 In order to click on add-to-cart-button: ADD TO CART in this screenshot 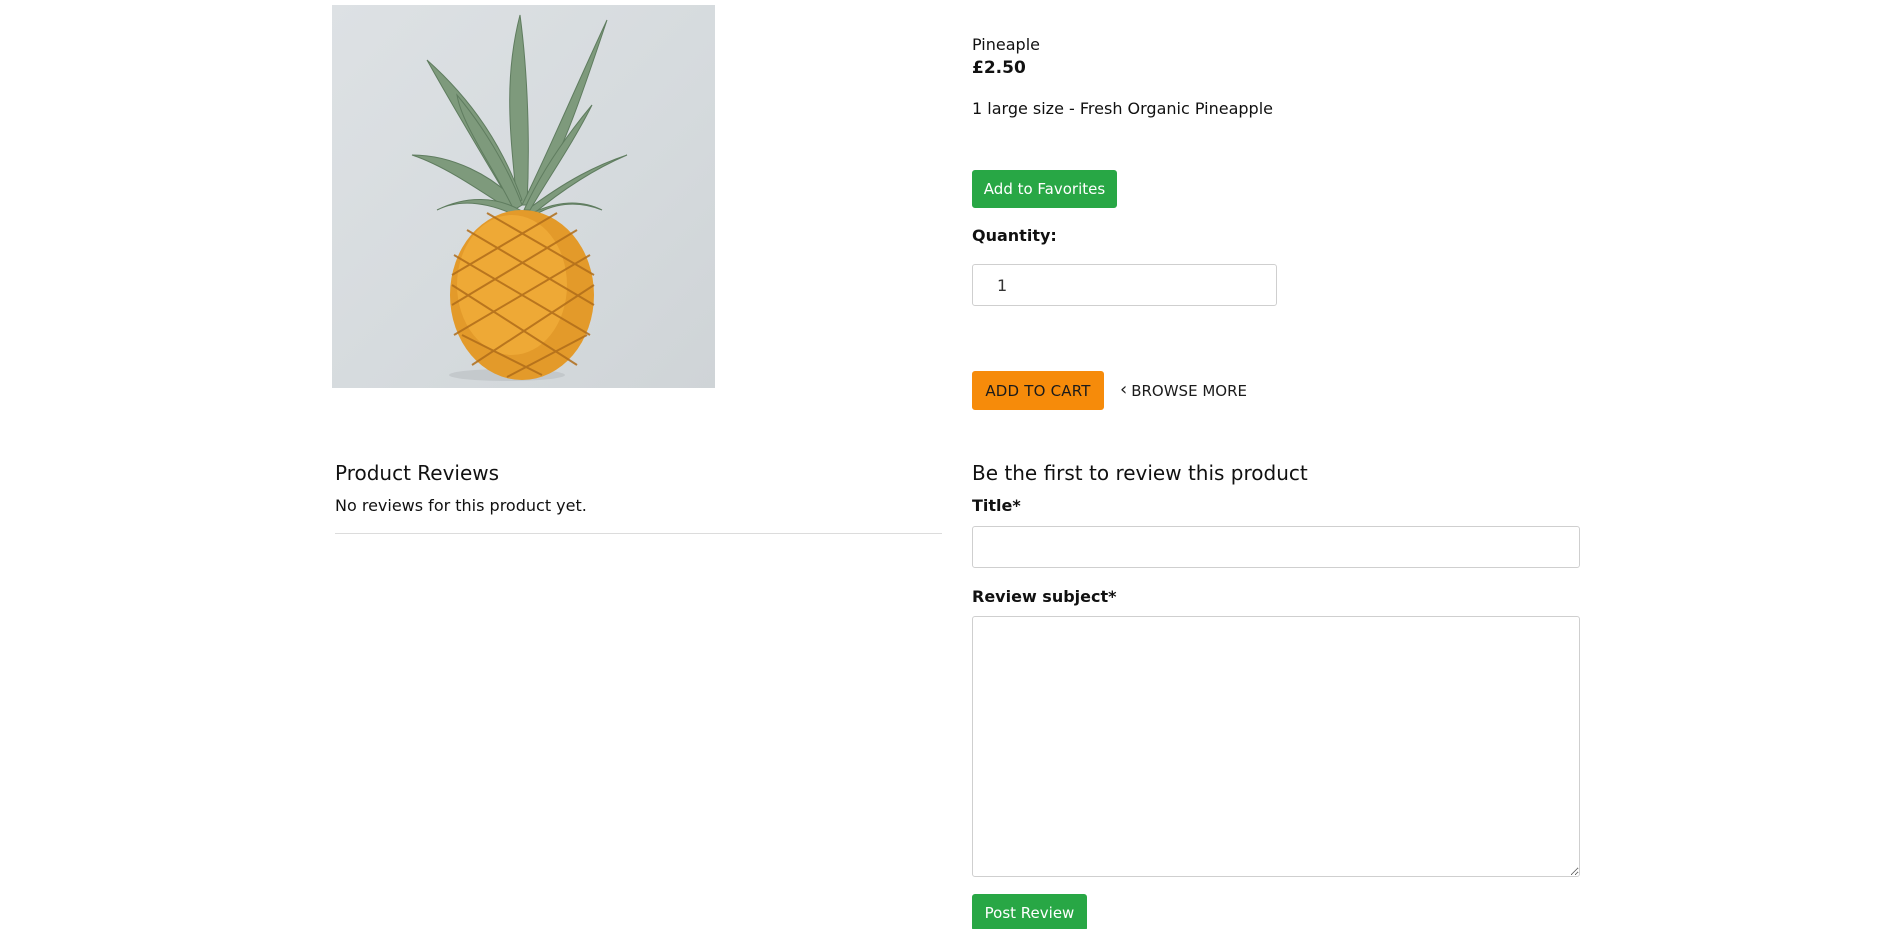, I will do `click(1038, 390)`.